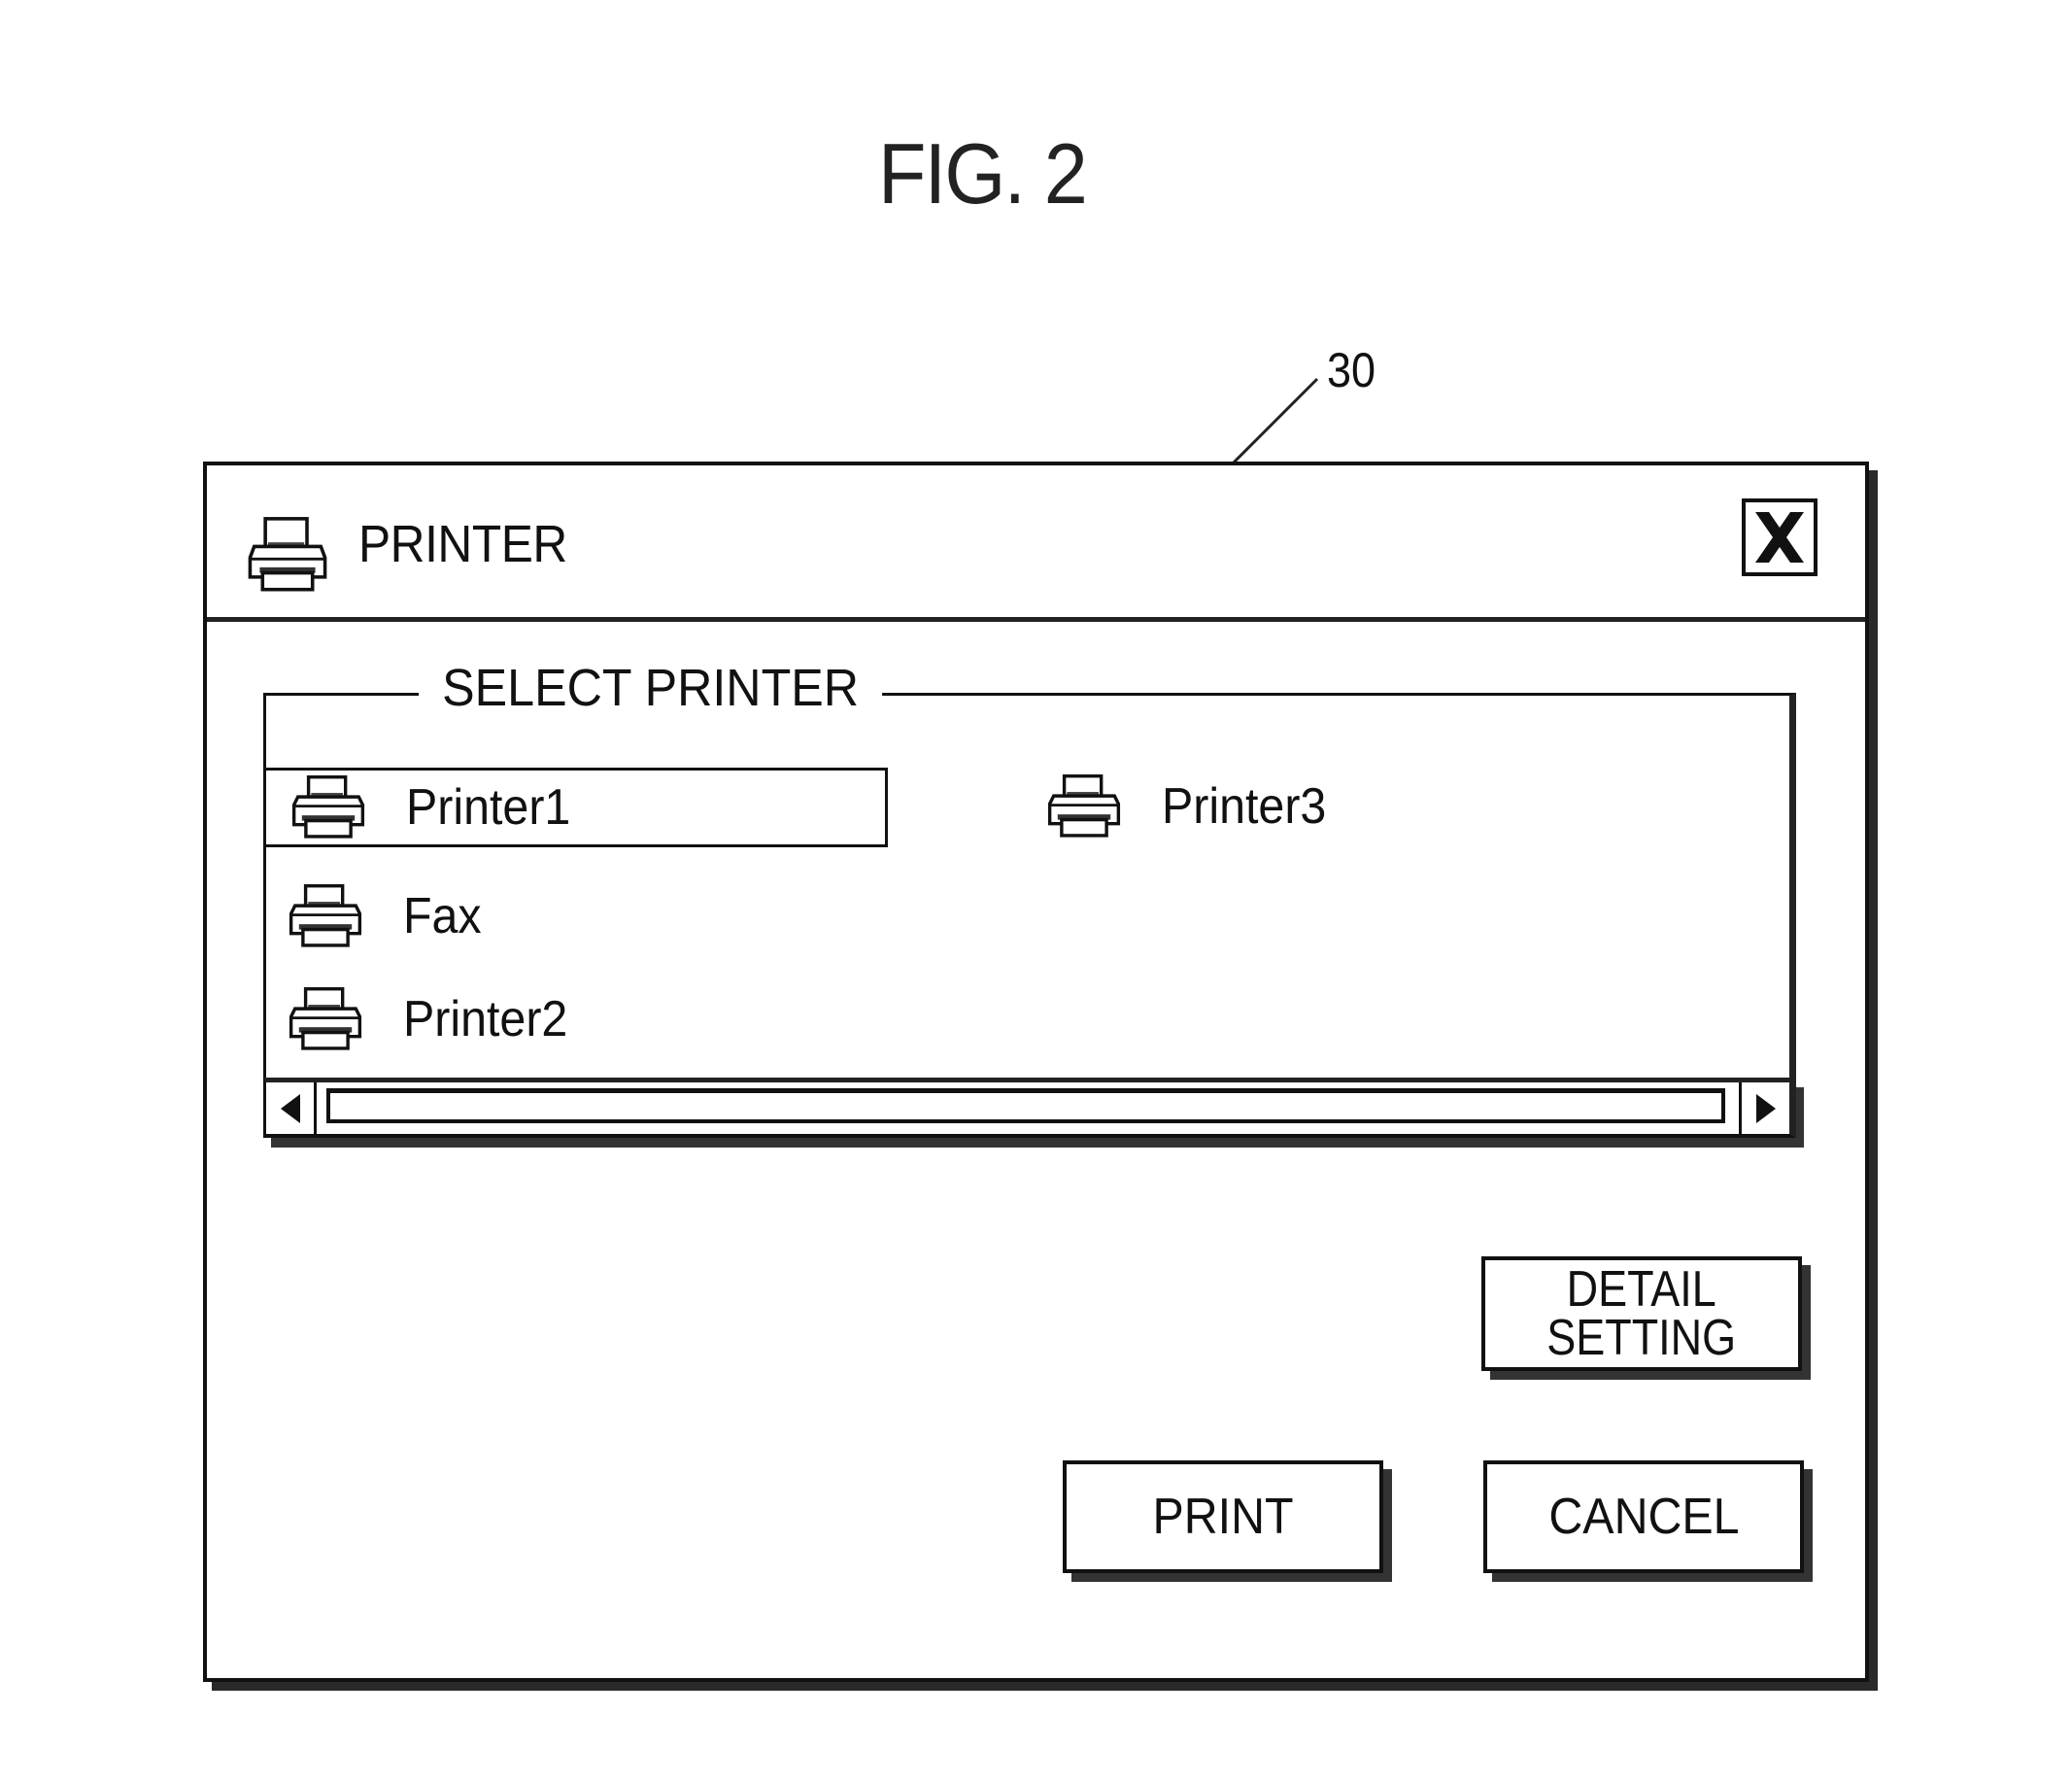 The image size is (2072, 1783). What do you see at coordinates (575, 916) in the screenshot?
I see `printer-list-item-fax: Fax` at bounding box center [575, 916].